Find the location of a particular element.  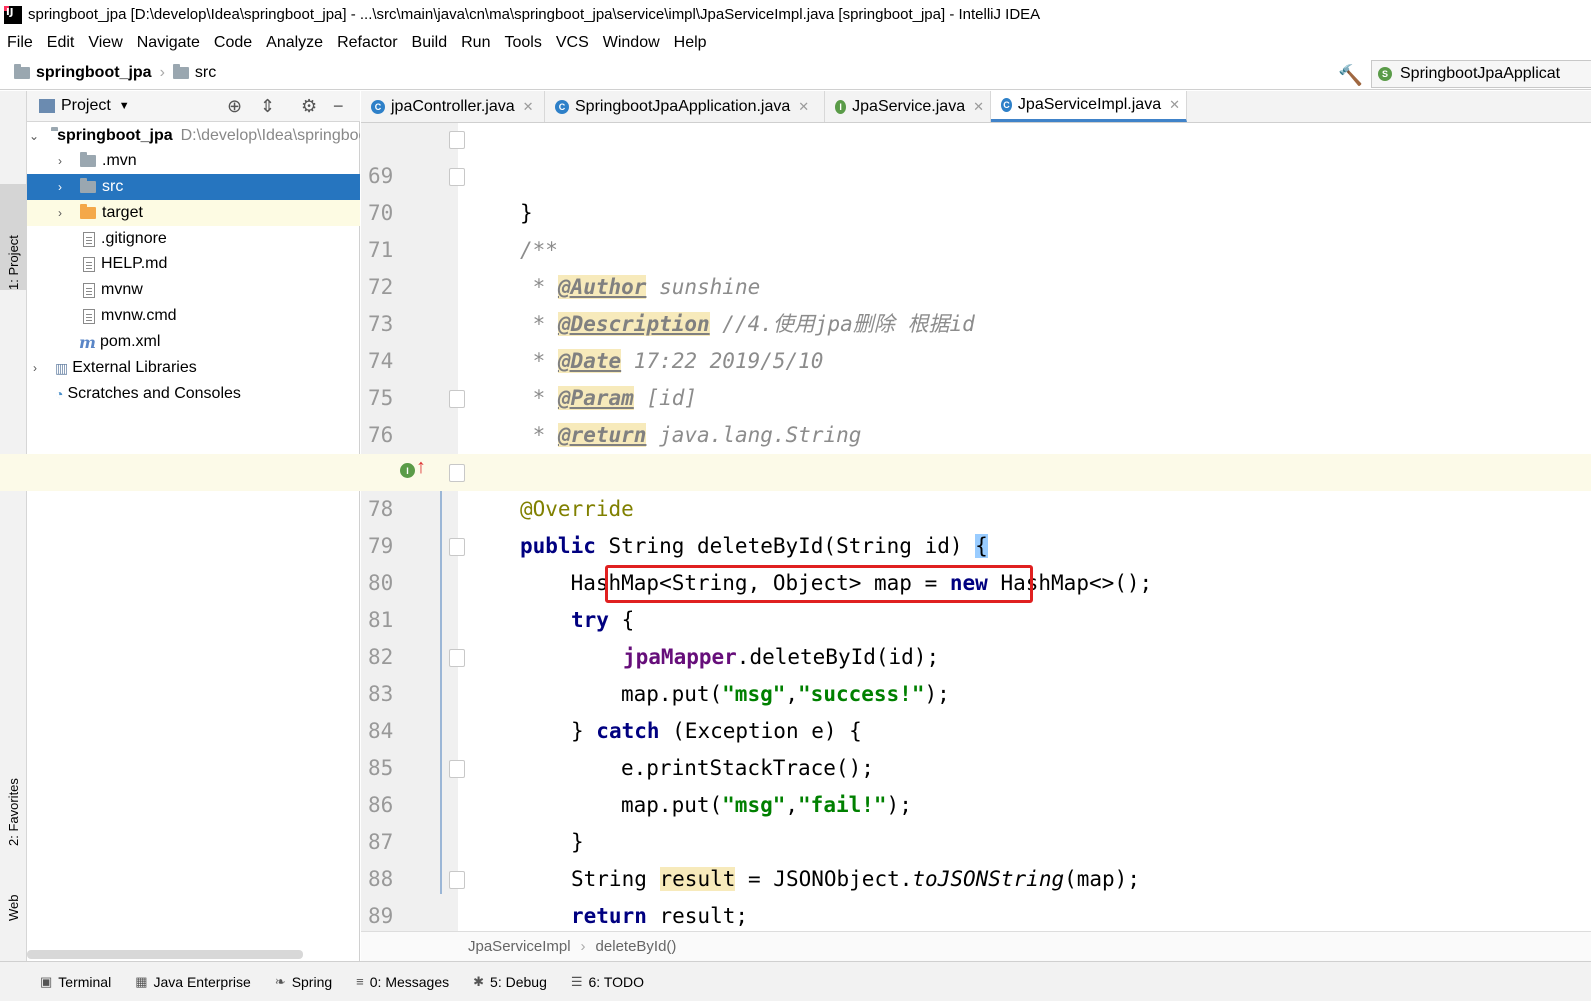

nav-project: springboot_jpa is located at coordinates (94, 73).